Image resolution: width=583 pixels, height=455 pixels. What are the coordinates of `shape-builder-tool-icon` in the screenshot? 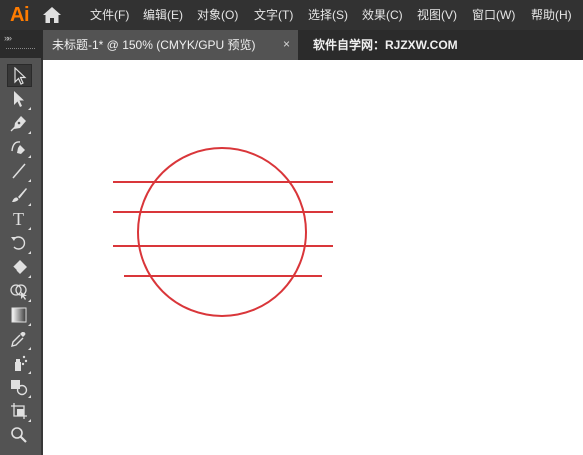 It's located at (18, 292).